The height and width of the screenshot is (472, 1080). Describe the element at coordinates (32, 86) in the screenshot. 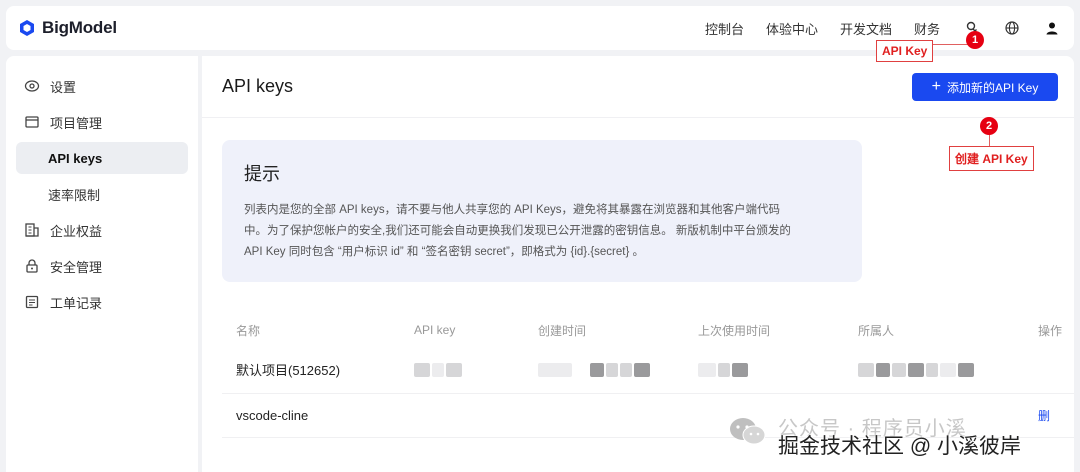

I see `eye-settings-icon` at that location.